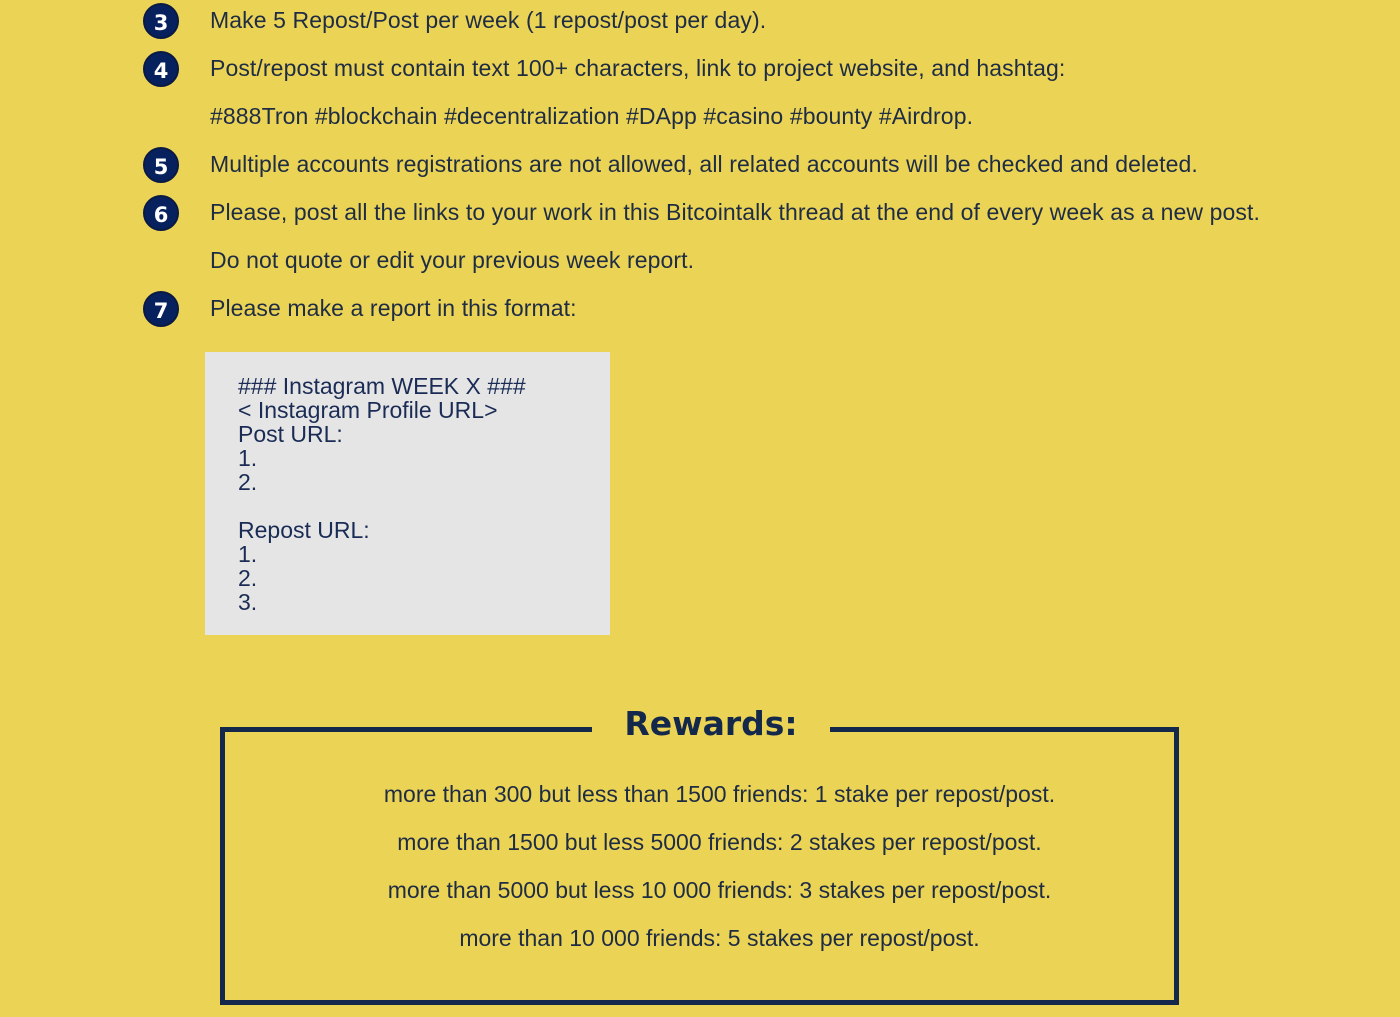 The height and width of the screenshot is (1017, 1400). Describe the element at coordinates (368, 410) in the screenshot. I see `code-line: < Instagram Profile URL>` at that location.